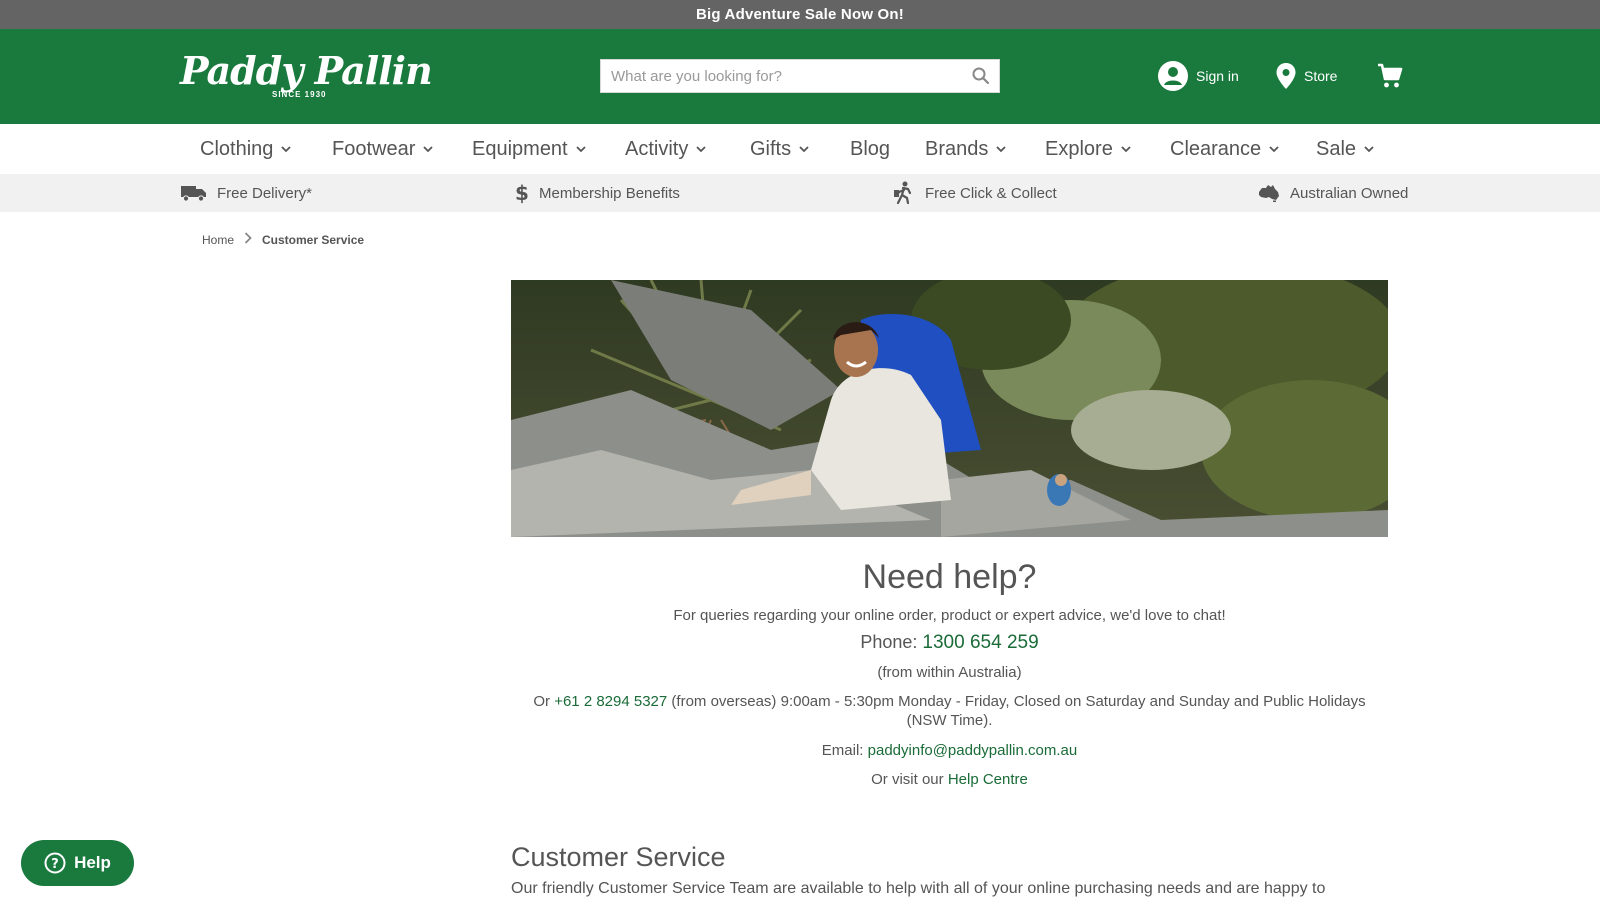 The image size is (1600, 900). Describe the element at coordinates (991, 193) in the screenshot. I see `usp-label: Free Click & Collect` at that location.